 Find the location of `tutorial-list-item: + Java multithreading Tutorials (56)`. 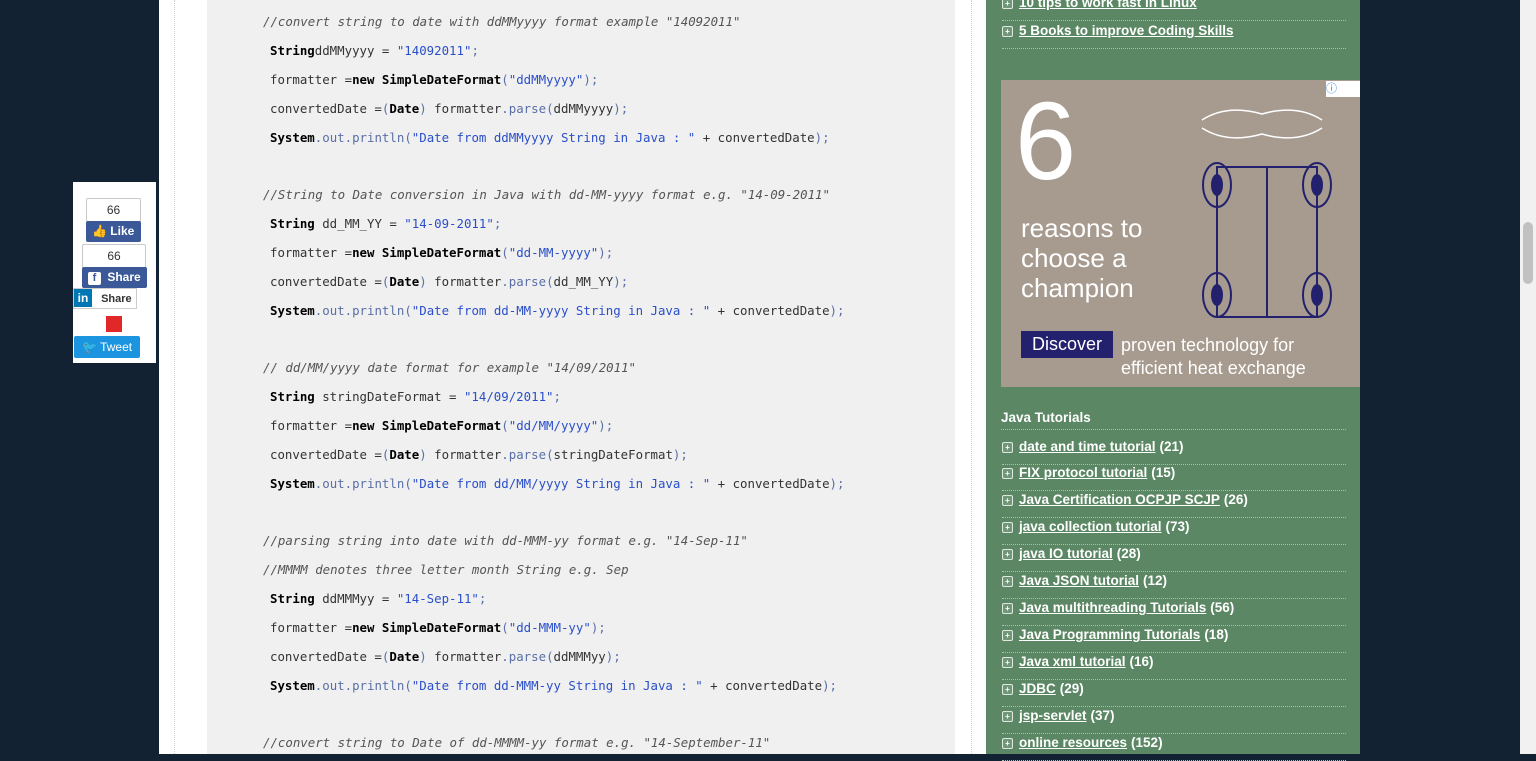

tutorial-list-item: + Java multithreading Tutorials (56) is located at coordinates (1174, 612).